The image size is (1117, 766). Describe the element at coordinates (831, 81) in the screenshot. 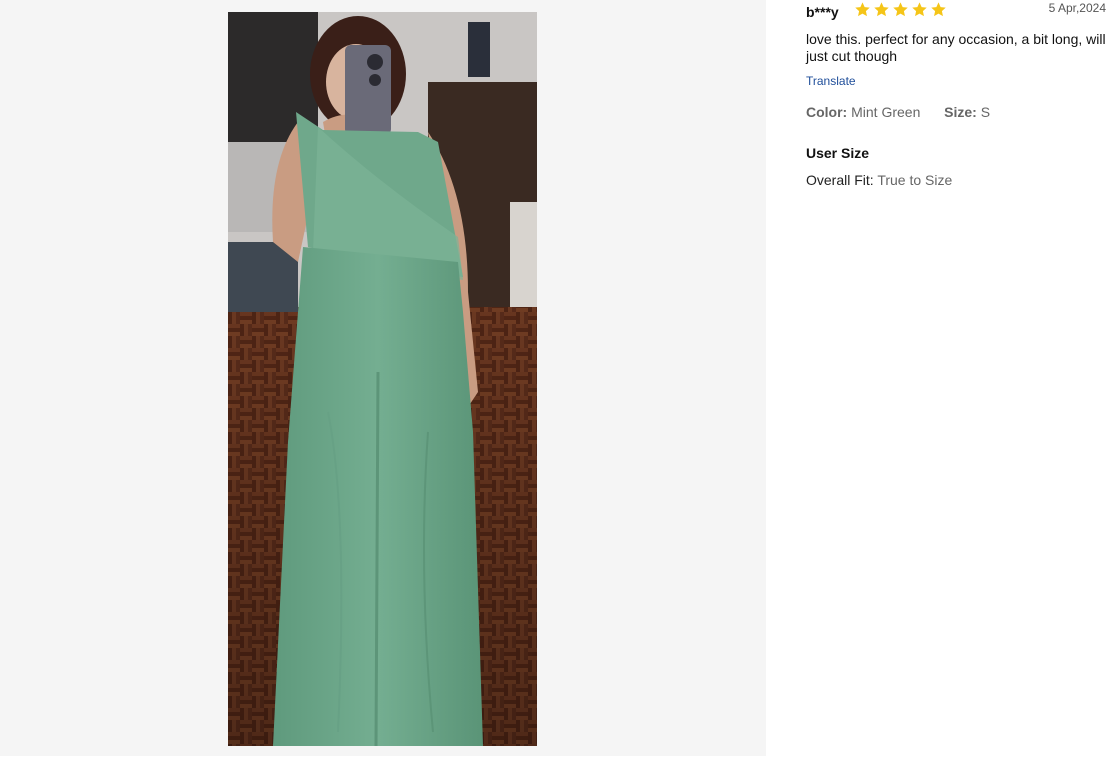

I see `translate-link: Translate` at that location.